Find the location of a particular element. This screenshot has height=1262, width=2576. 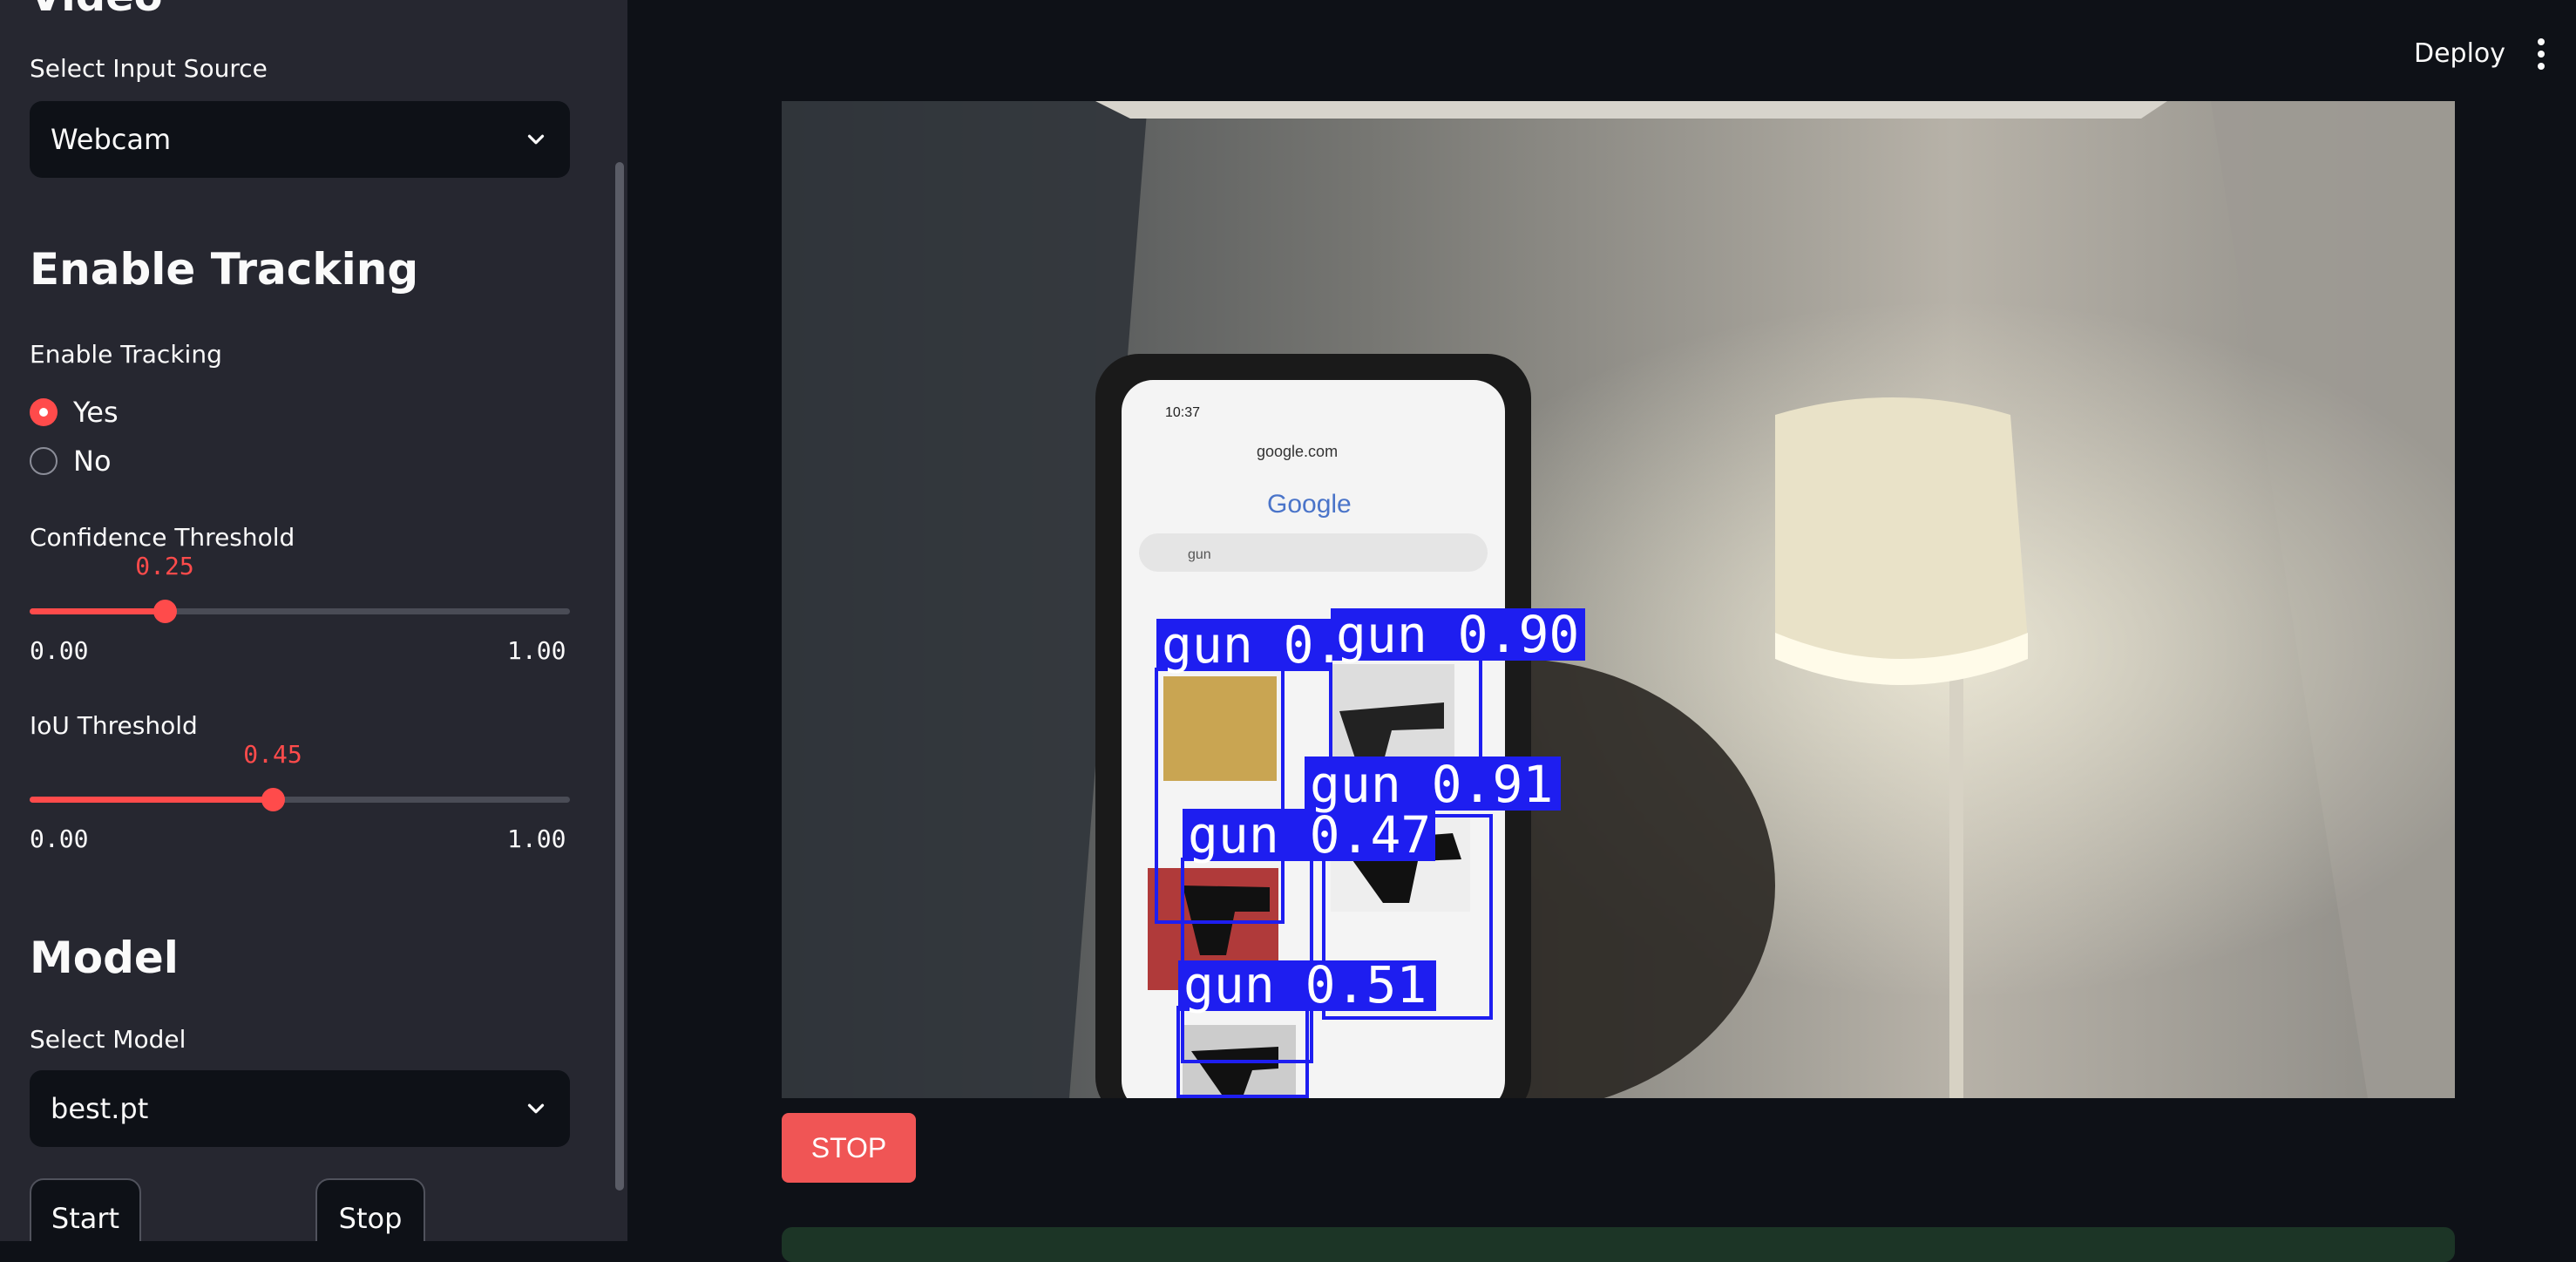

main-menu-icon is located at coordinates (2541, 54).